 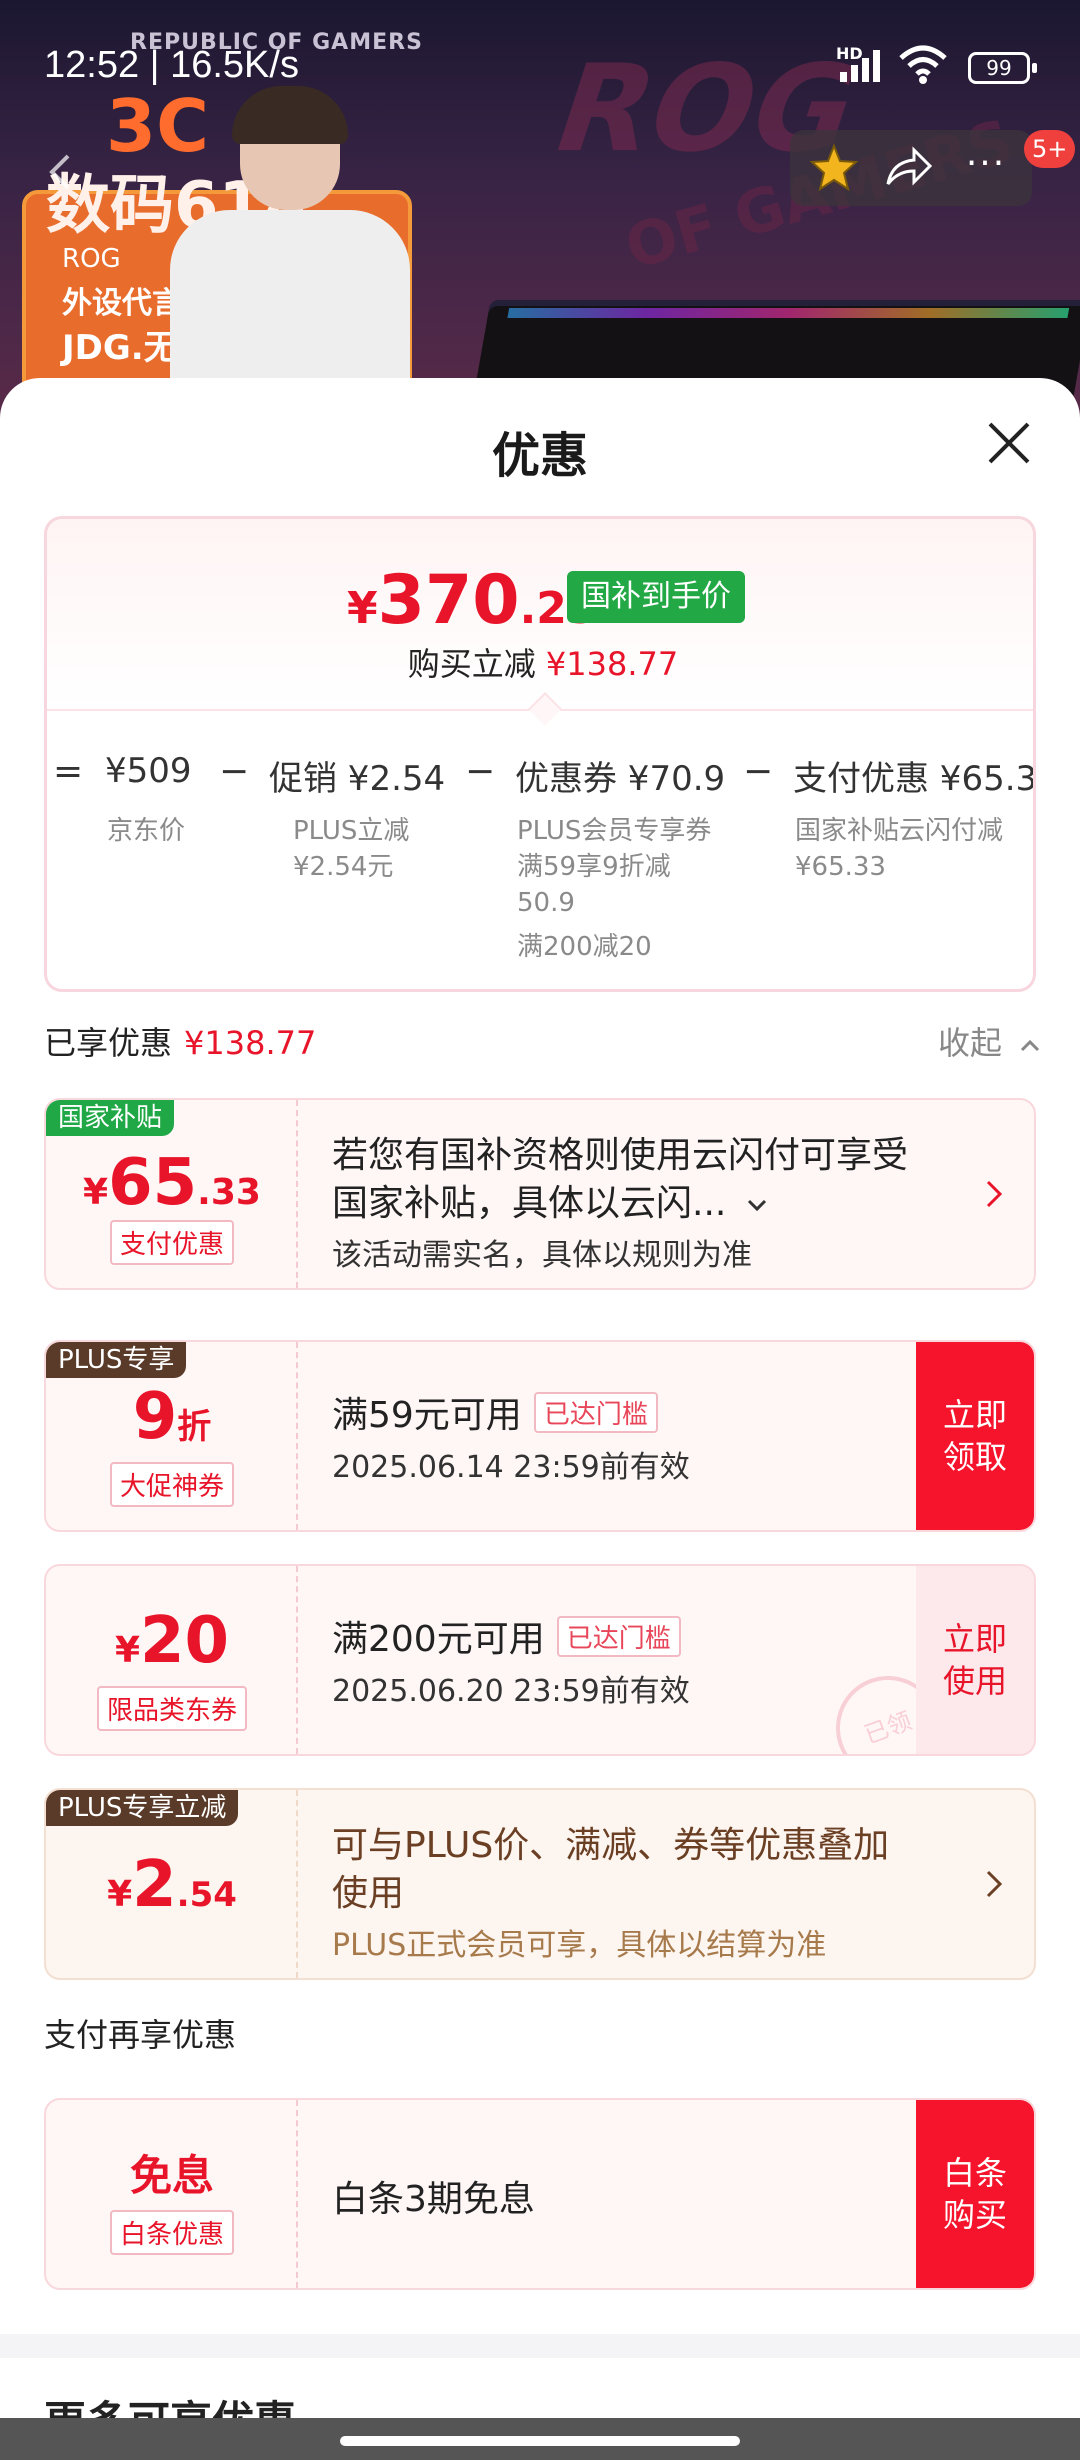 What do you see at coordinates (540, 662) in the screenshot?
I see `purchase-reduction: 购买立减 ¥138.77` at bounding box center [540, 662].